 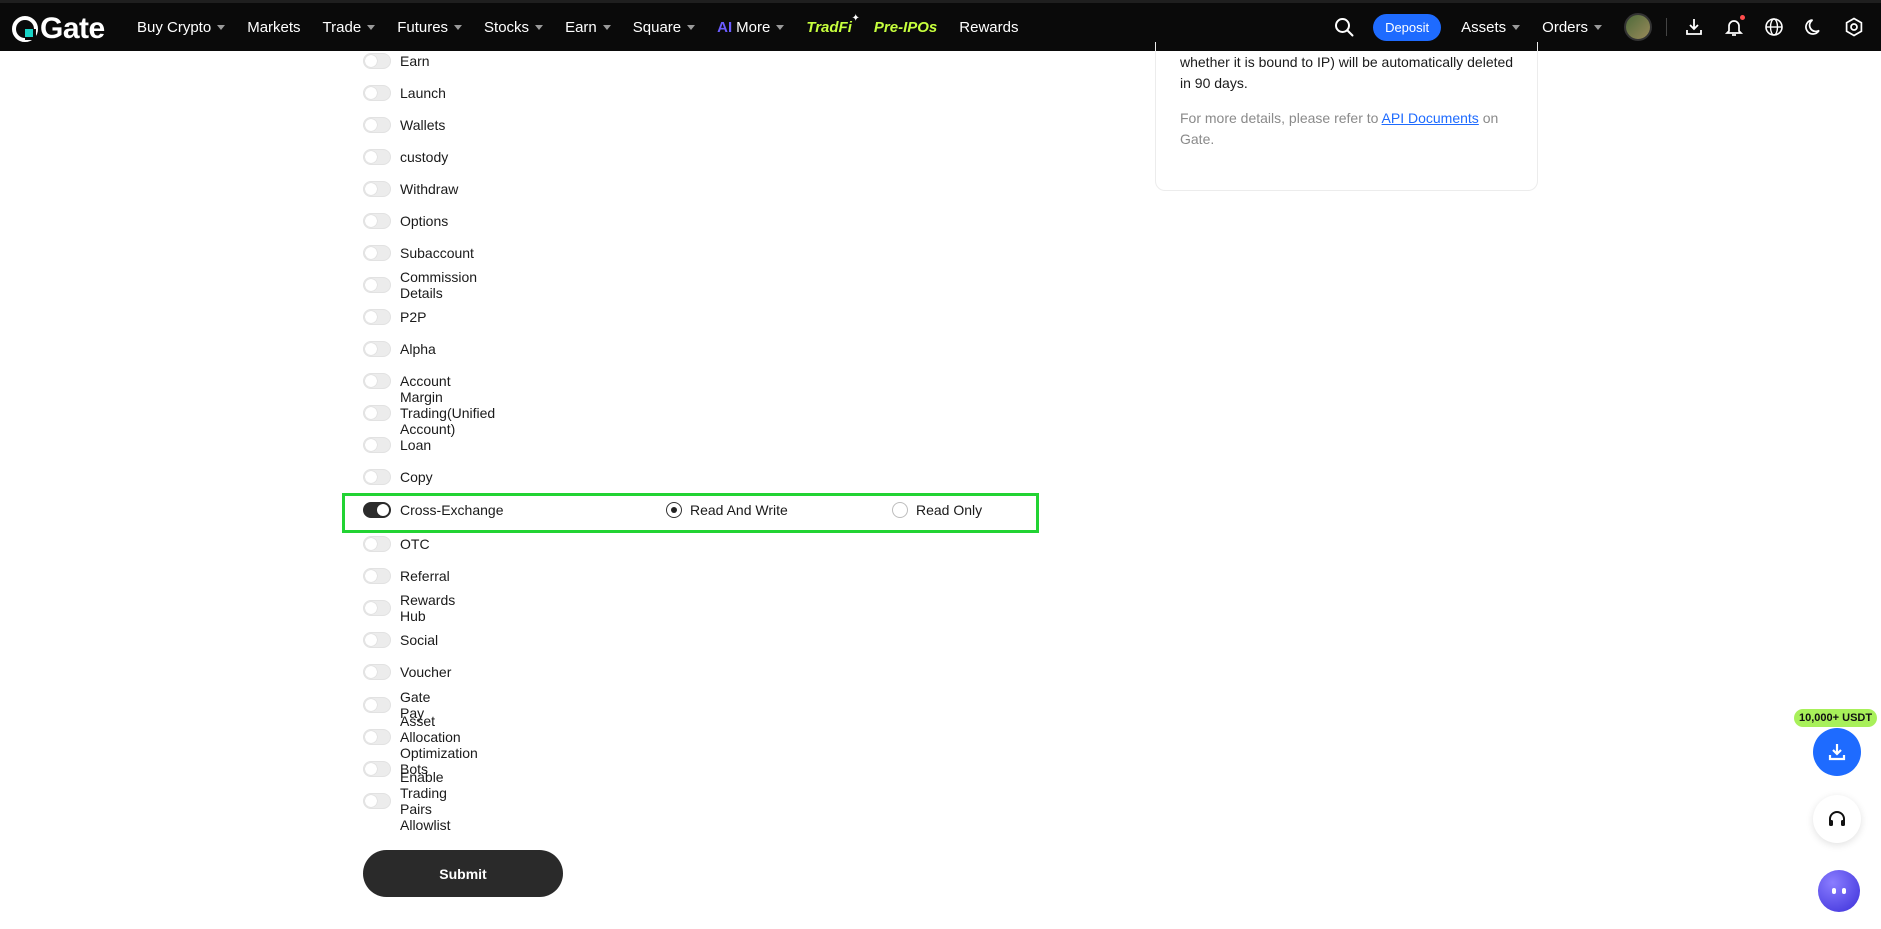 What do you see at coordinates (463, 873) in the screenshot?
I see `submit-button: Submit` at bounding box center [463, 873].